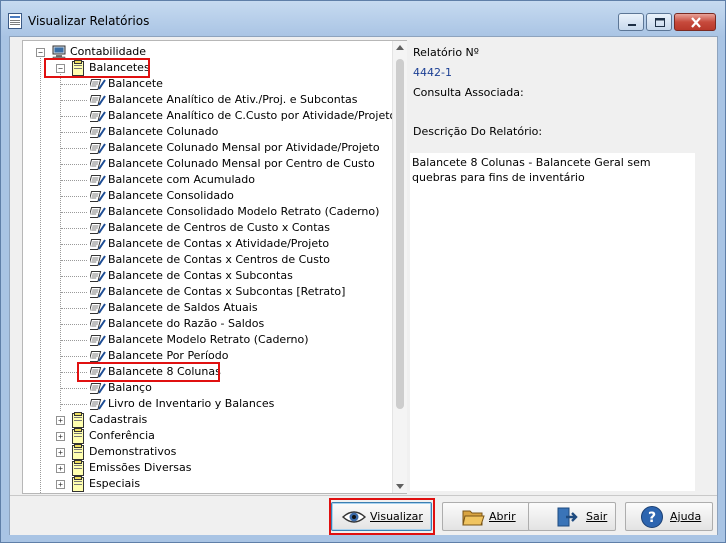  Describe the element at coordinates (446, 52) in the screenshot. I see `report-number-label: Relatório Nº` at that location.